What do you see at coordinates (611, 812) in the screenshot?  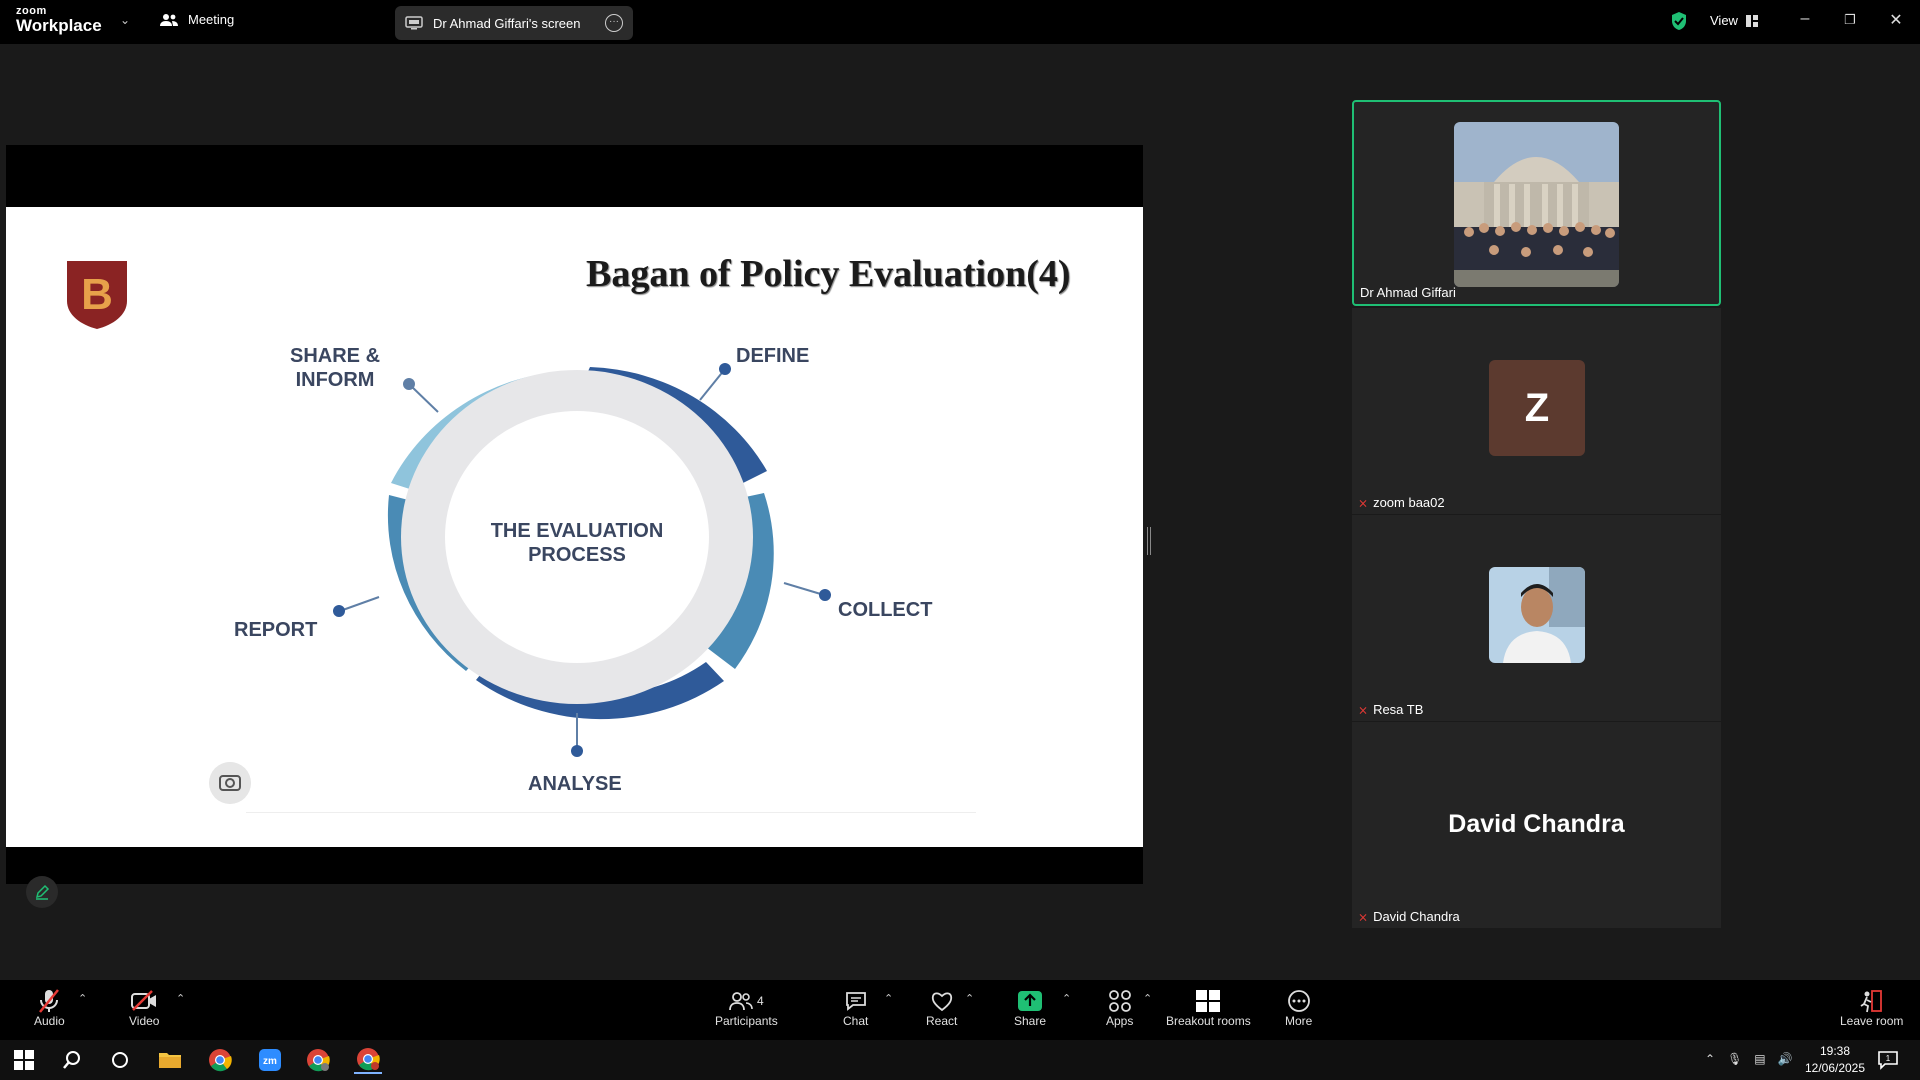 I see `slide-footer-line` at bounding box center [611, 812].